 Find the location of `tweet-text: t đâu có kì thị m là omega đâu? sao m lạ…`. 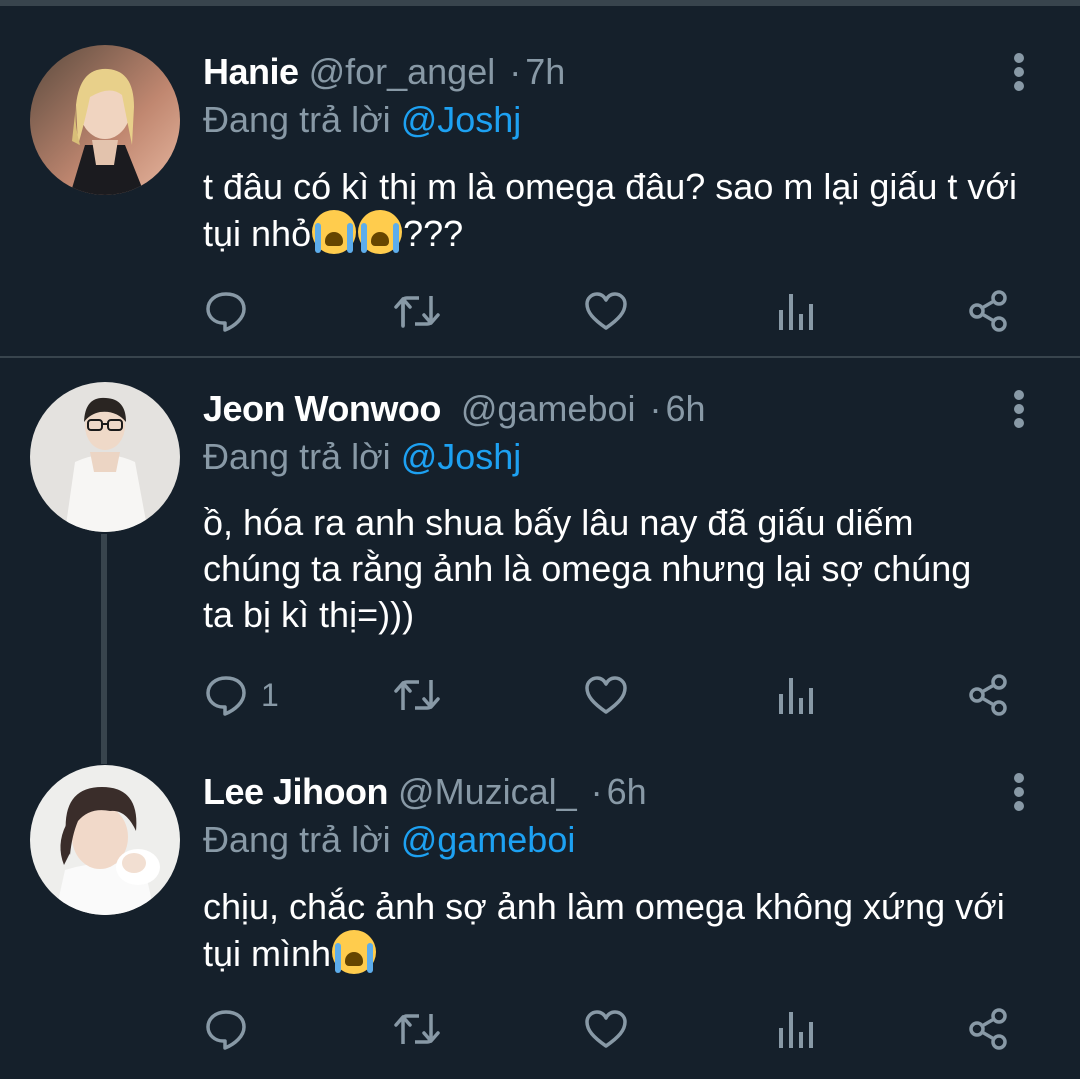

tweet-text: t đâu có kì thị m là omega đâu? sao m lạ… is located at coordinates (623, 210).